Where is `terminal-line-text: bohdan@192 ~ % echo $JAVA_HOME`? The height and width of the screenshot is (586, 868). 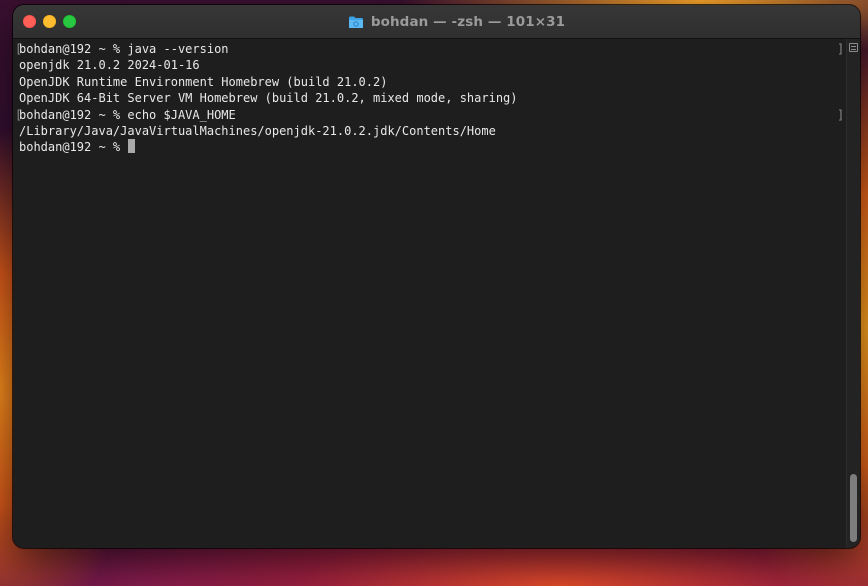
terminal-line-text: bohdan@192 ~ % echo $JAVA_HOME is located at coordinates (127, 114).